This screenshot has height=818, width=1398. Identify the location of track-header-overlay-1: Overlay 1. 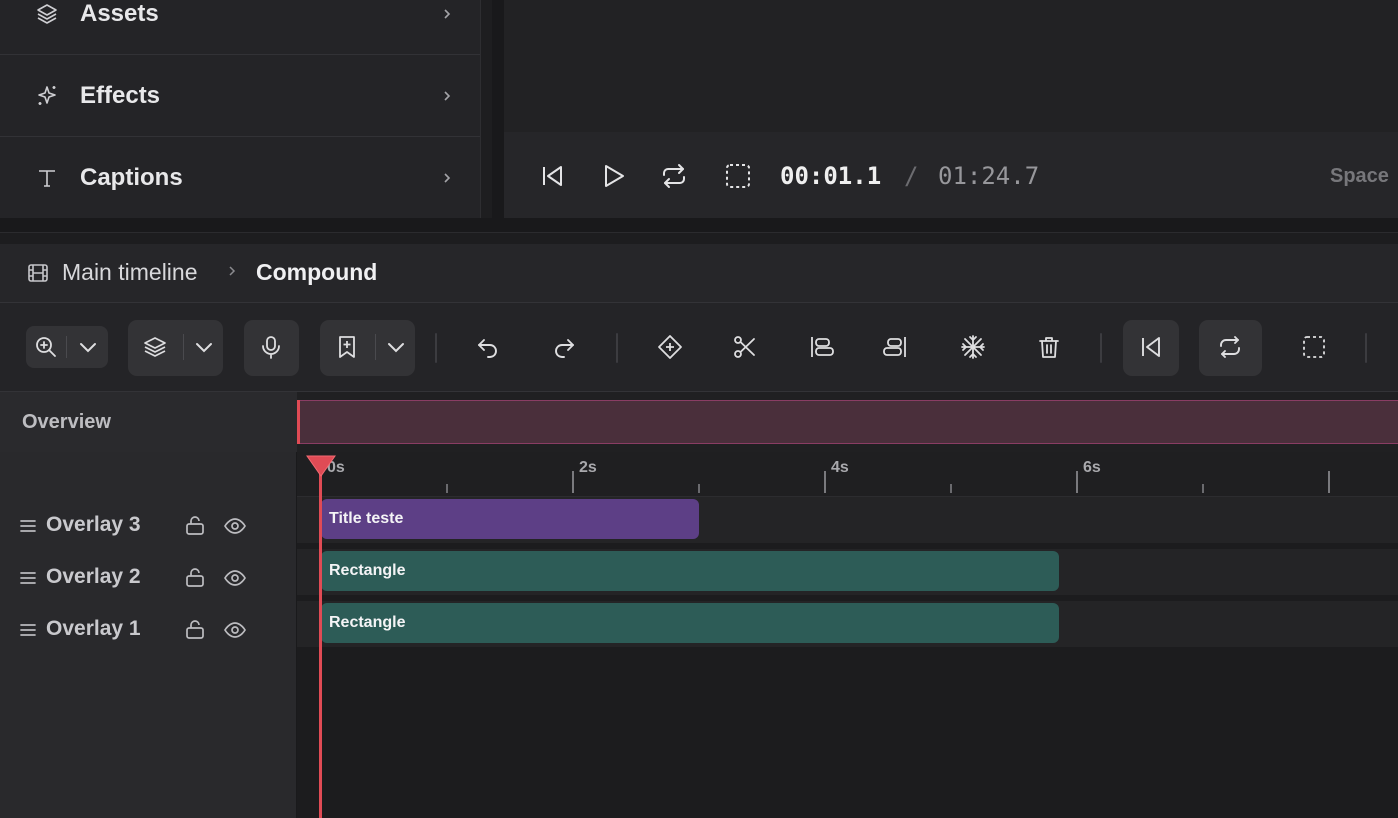
(148, 630).